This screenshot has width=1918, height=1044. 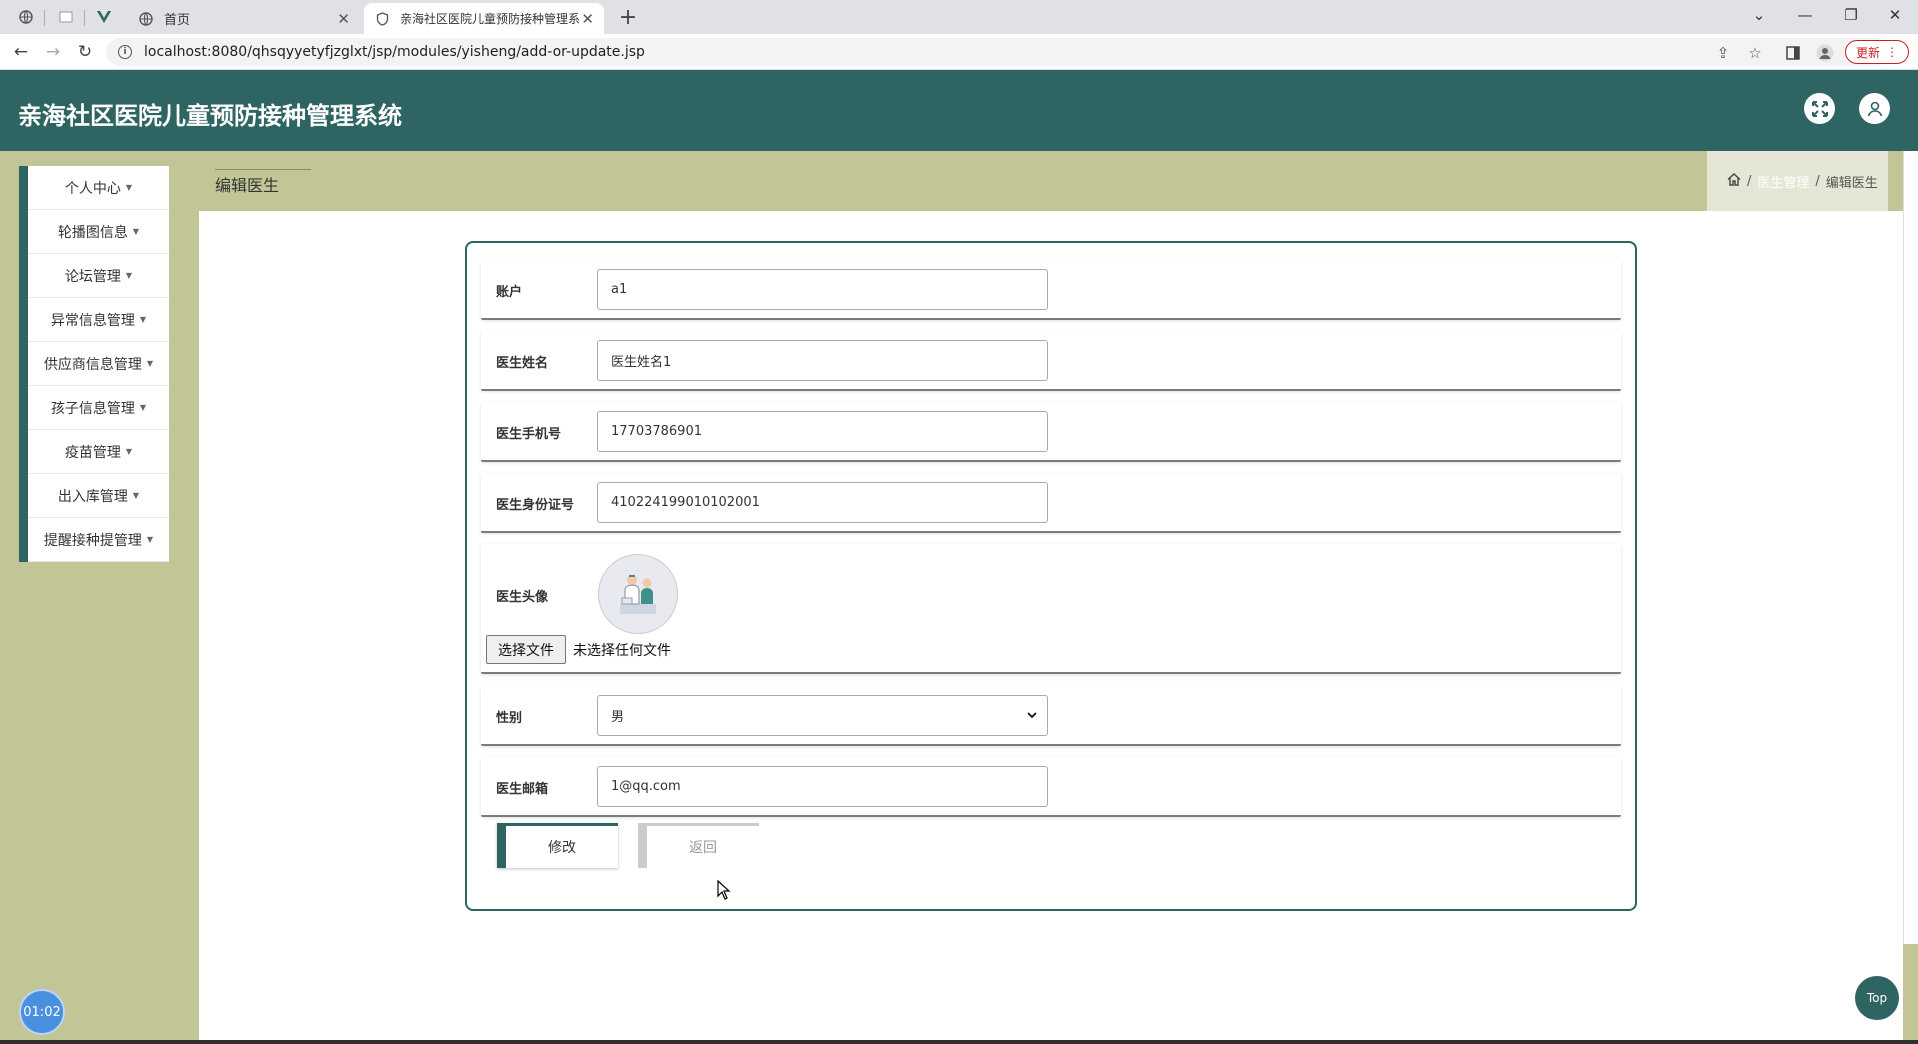 I want to click on sidebar-item-label: 供应商信息管理, so click(x=92, y=364).